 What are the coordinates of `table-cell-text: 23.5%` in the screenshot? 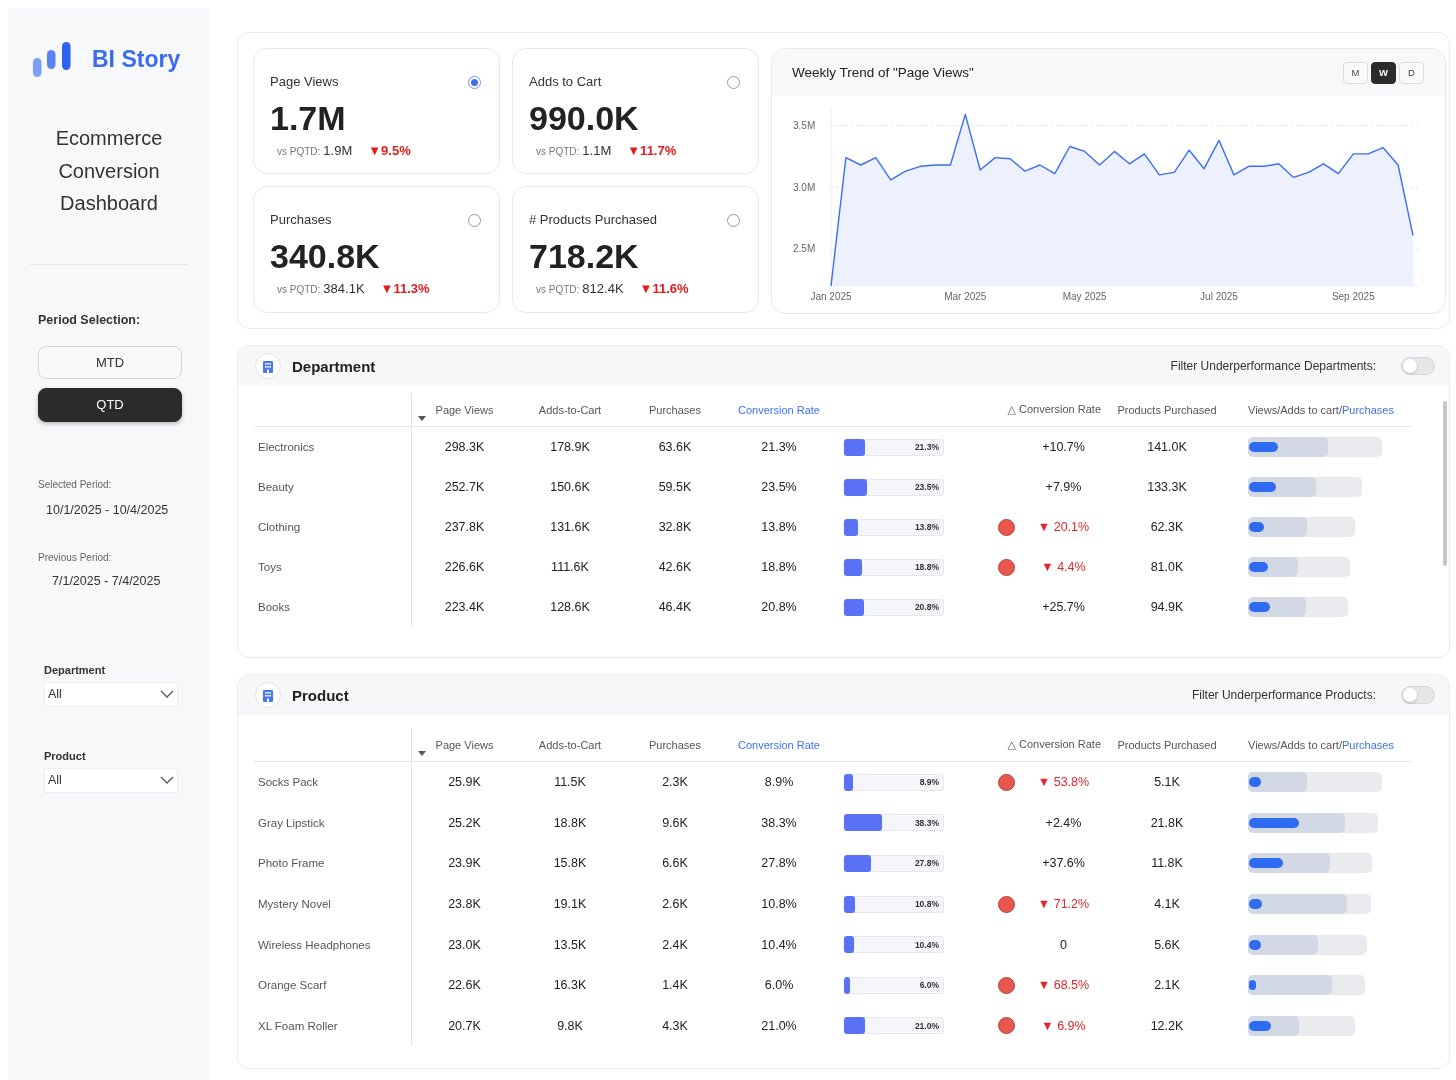 It's located at (779, 487).